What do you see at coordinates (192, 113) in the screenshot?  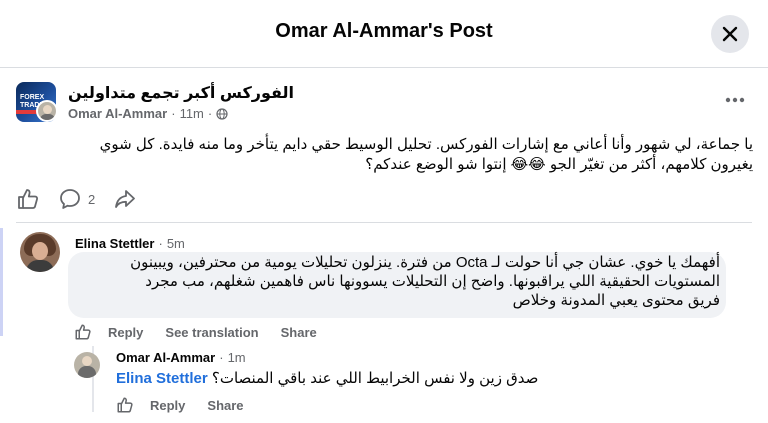 I see `post-time: 11m` at bounding box center [192, 113].